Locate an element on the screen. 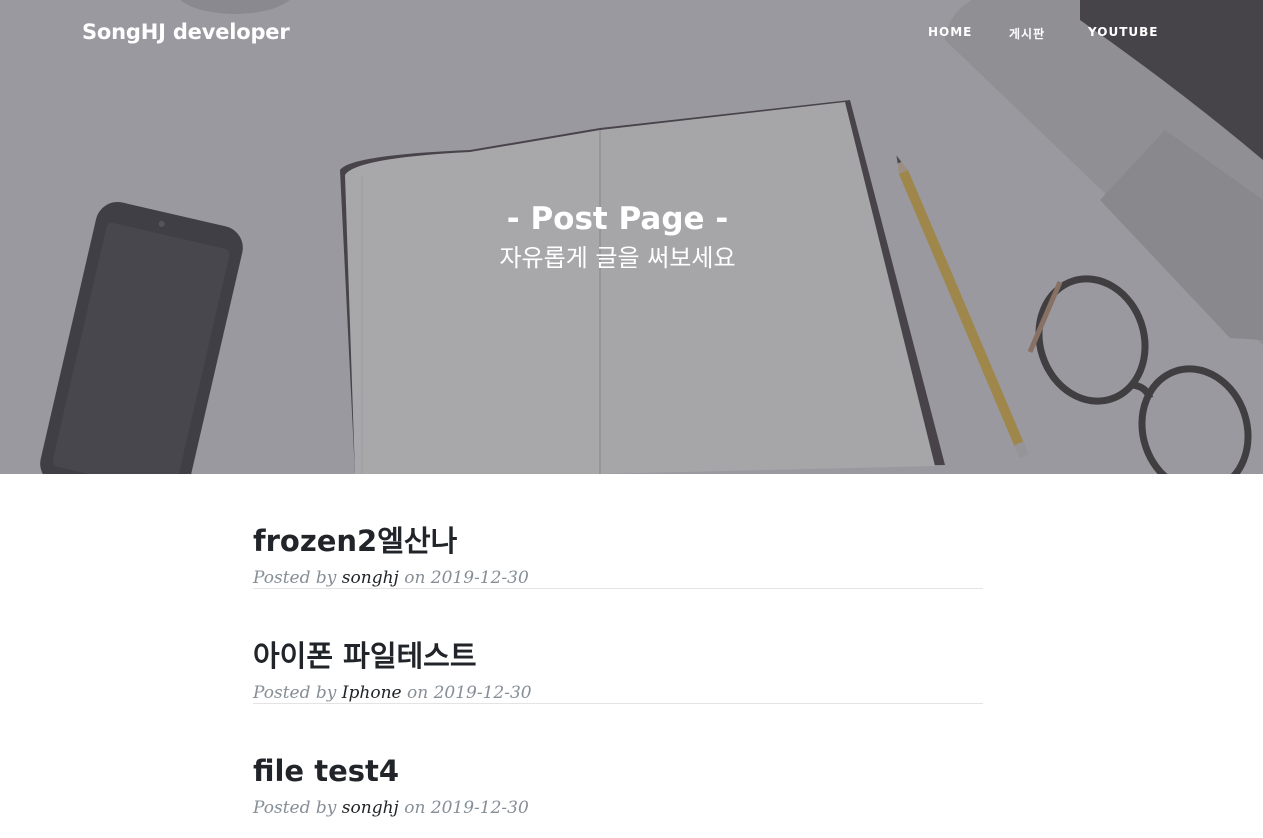 Image resolution: width=1263 pixels, height=838 pixels. nav-item-youtube: YOUTUBE is located at coordinates (1123, 32).